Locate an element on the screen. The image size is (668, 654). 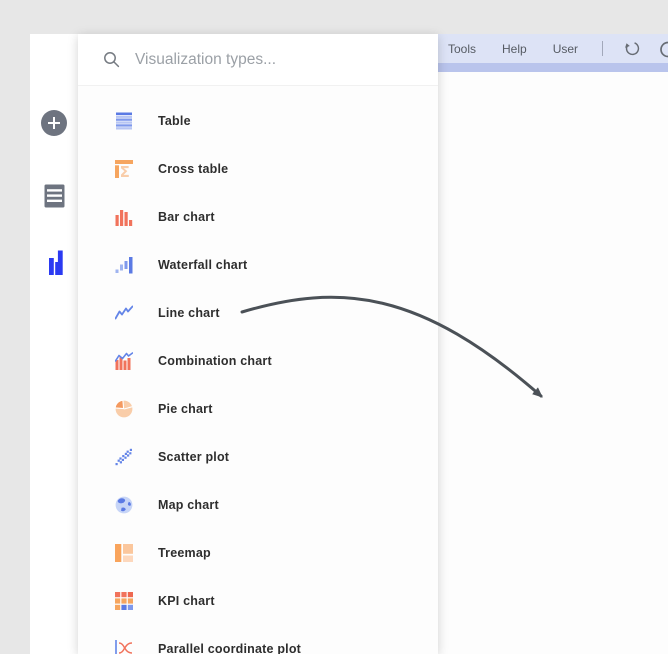
search-icon is located at coordinates (112, 60).